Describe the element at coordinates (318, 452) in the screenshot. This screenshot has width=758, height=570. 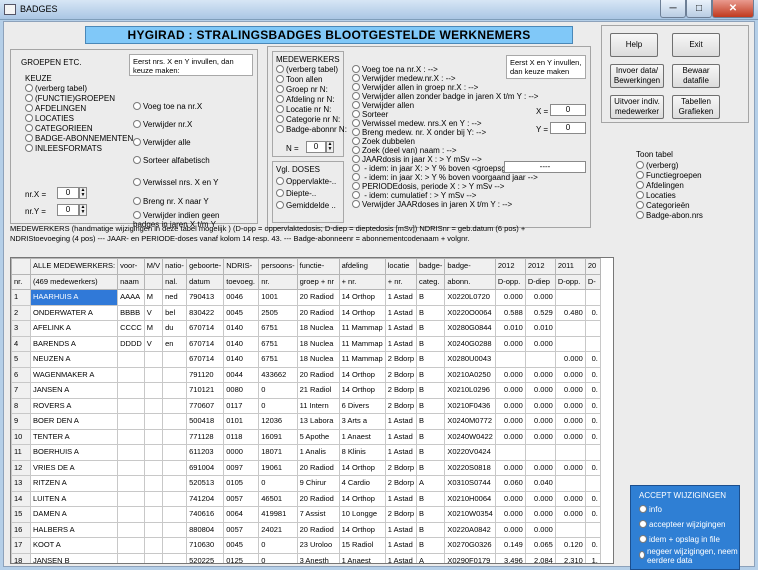
I see `grid-cell: 1 Analis` at that location.